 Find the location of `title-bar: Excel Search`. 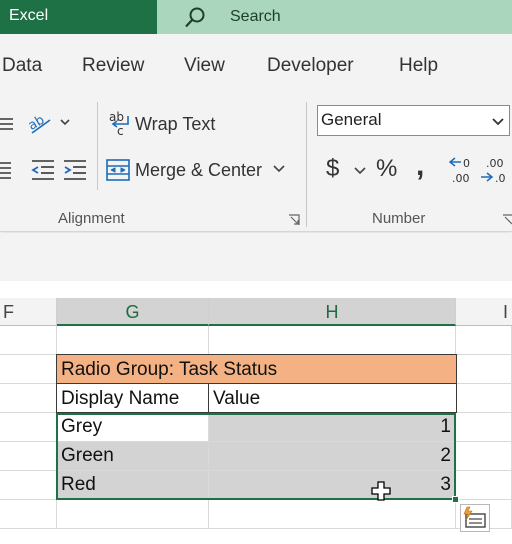

title-bar: Excel Search is located at coordinates (256, 17).